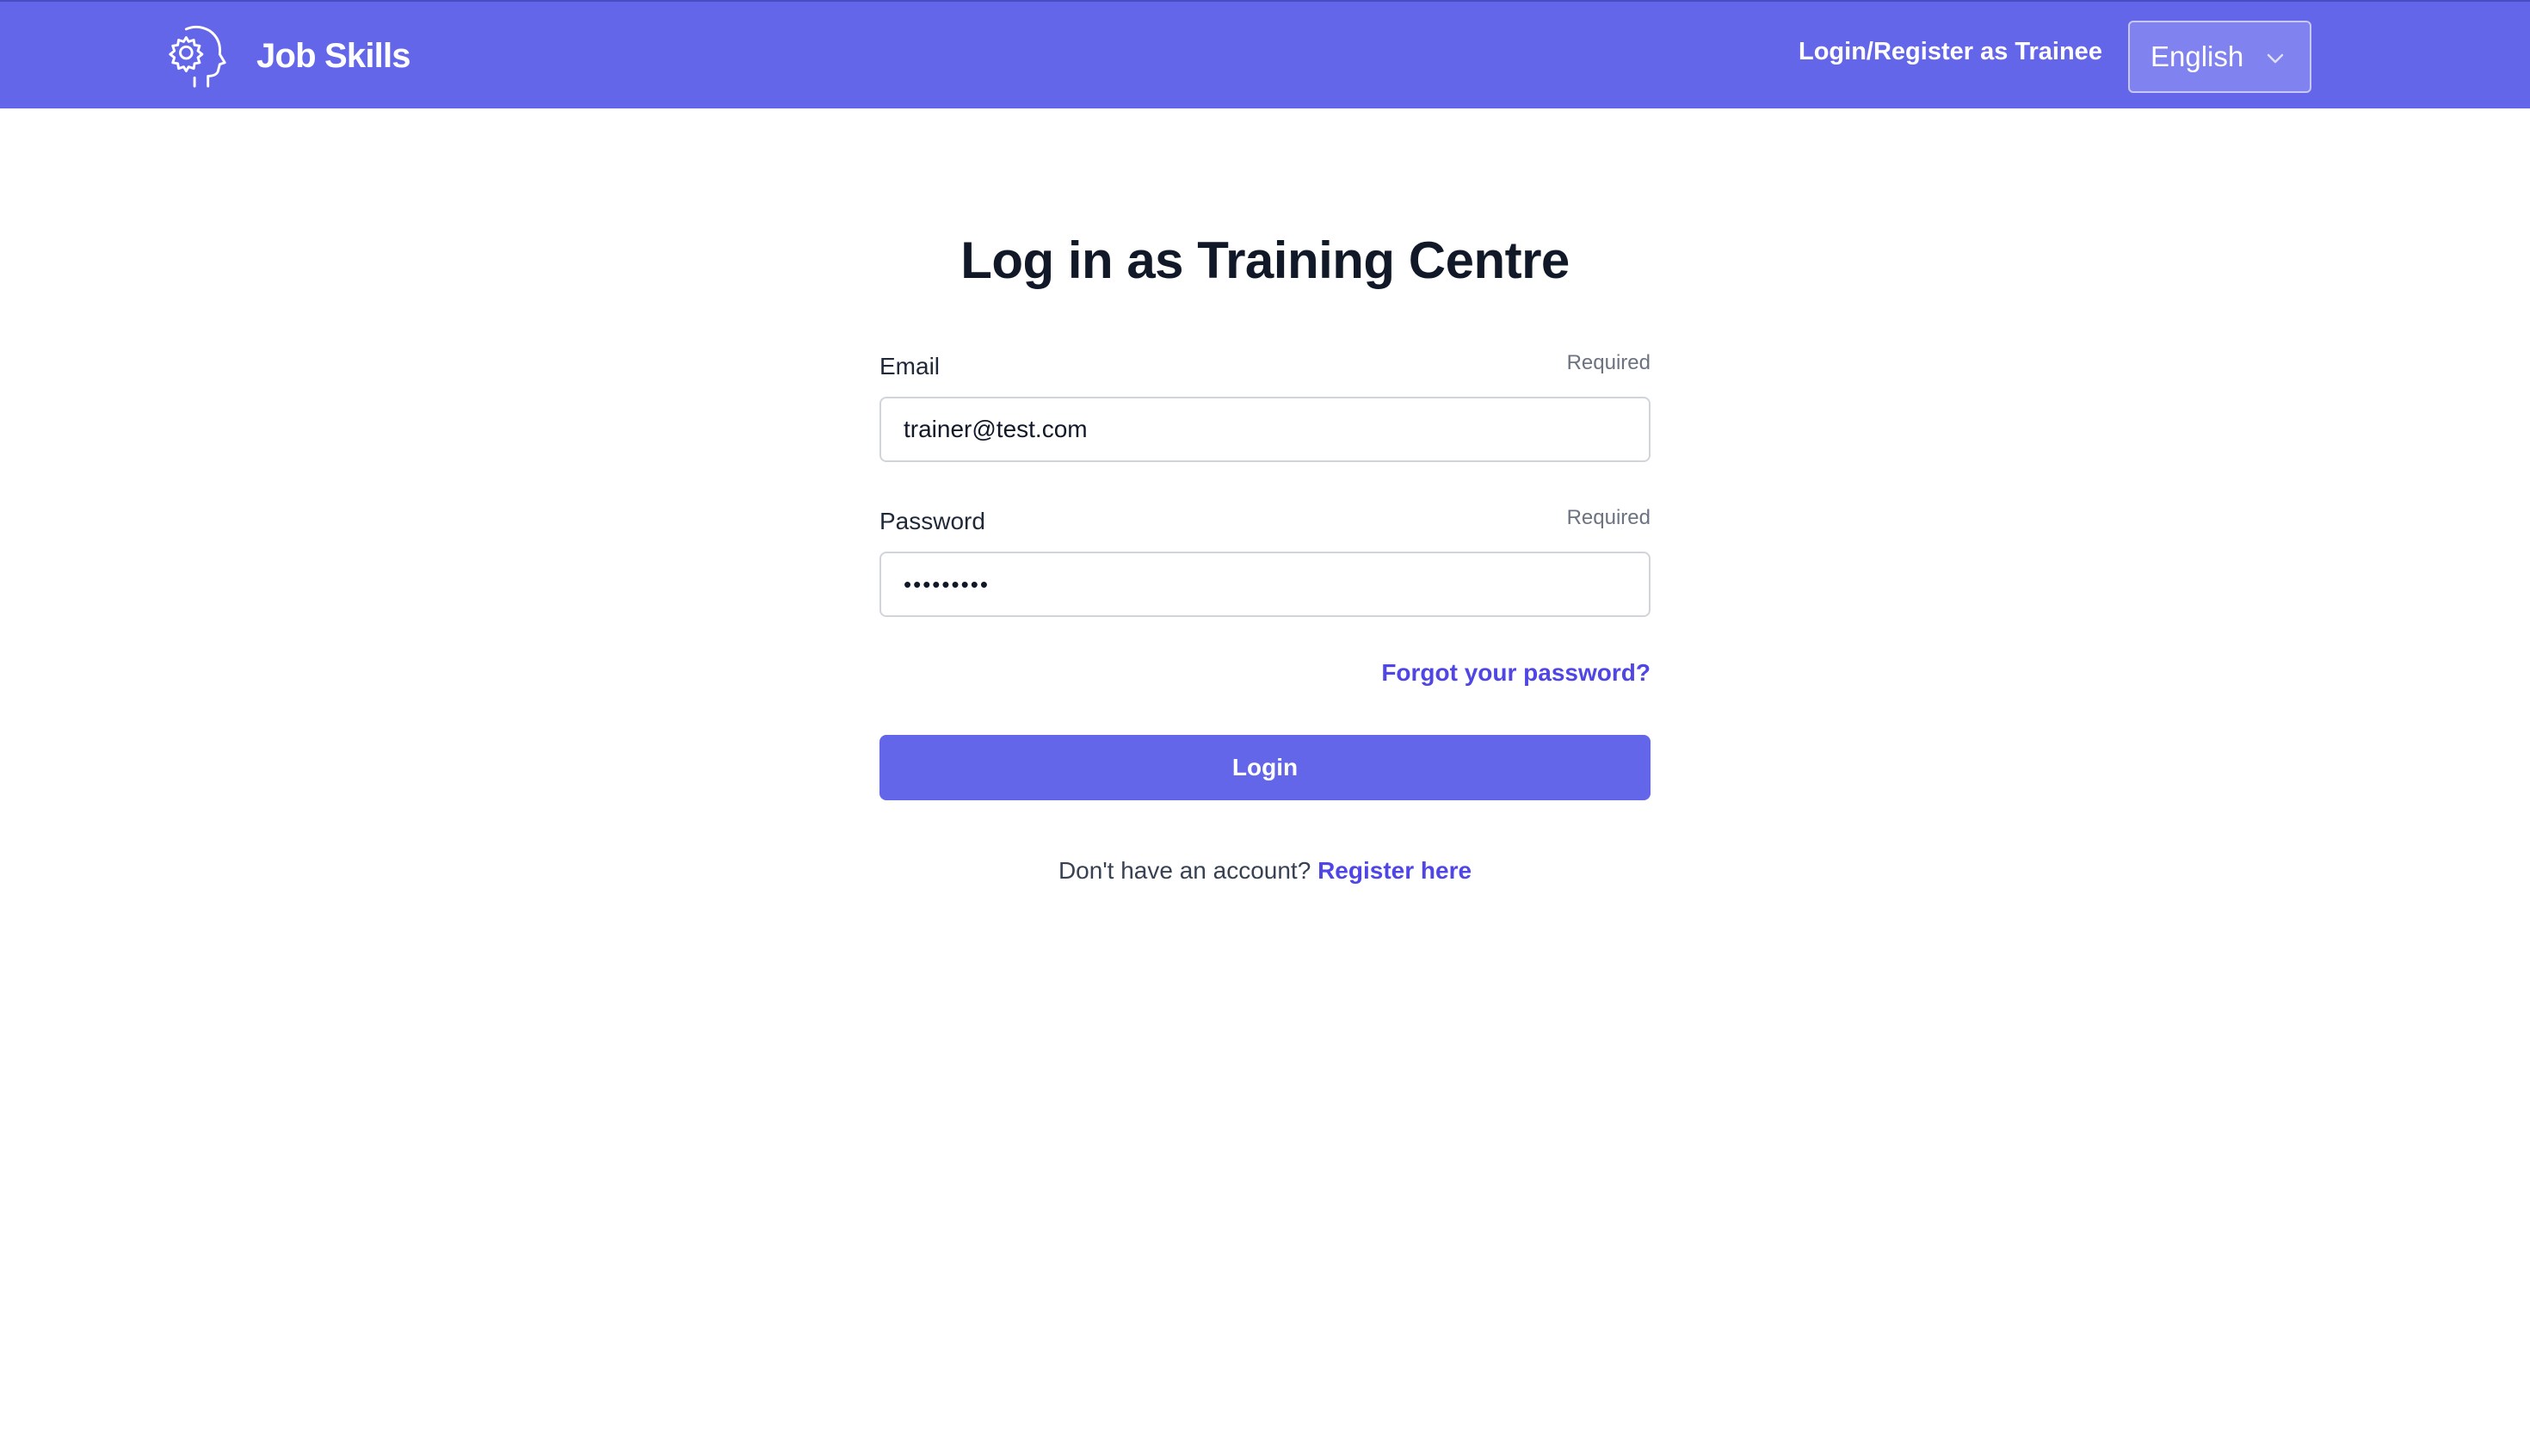 The width and height of the screenshot is (2530, 1456). I want to click on register-prompt: Don't have an account? Register here, so click(1265, 871).